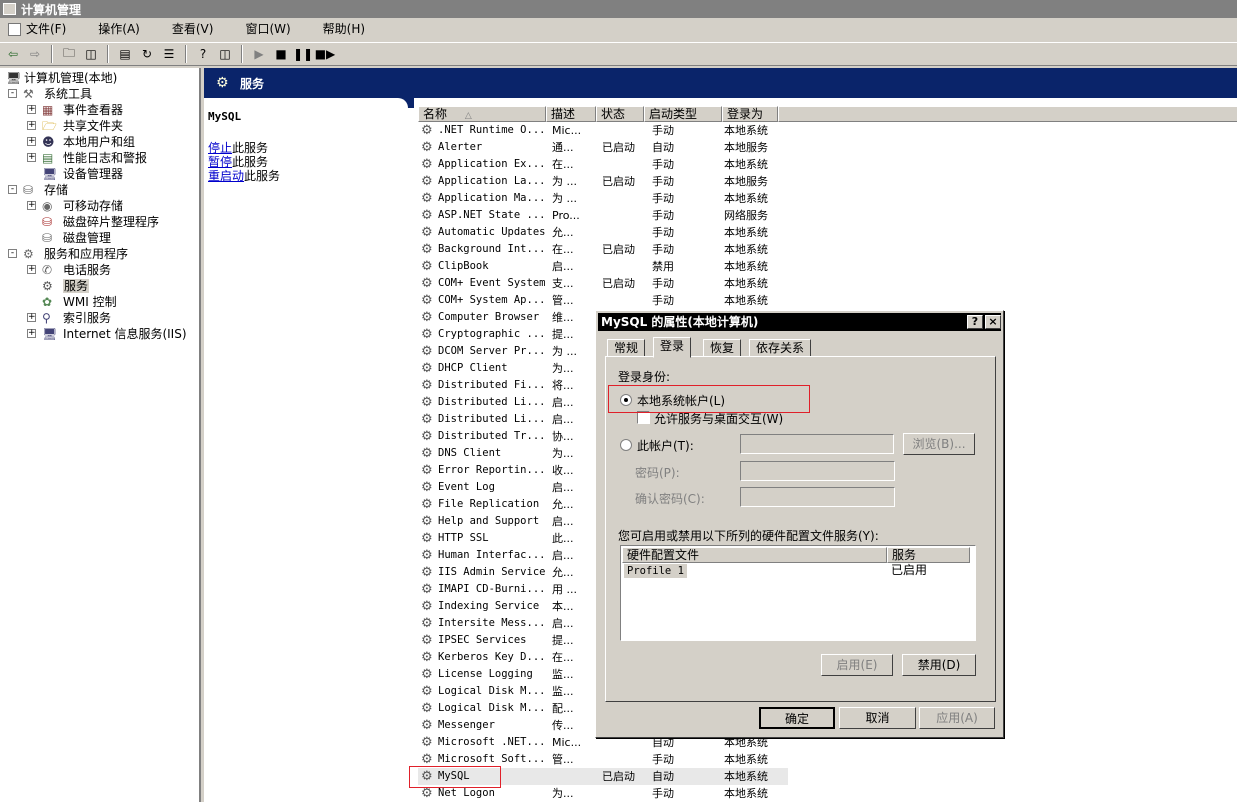 The width and height of the screenshot is (1237, 802). I want to click on tree-item-services-and-apps: - ⚙ 服务和应用程序, so click(68, 254).